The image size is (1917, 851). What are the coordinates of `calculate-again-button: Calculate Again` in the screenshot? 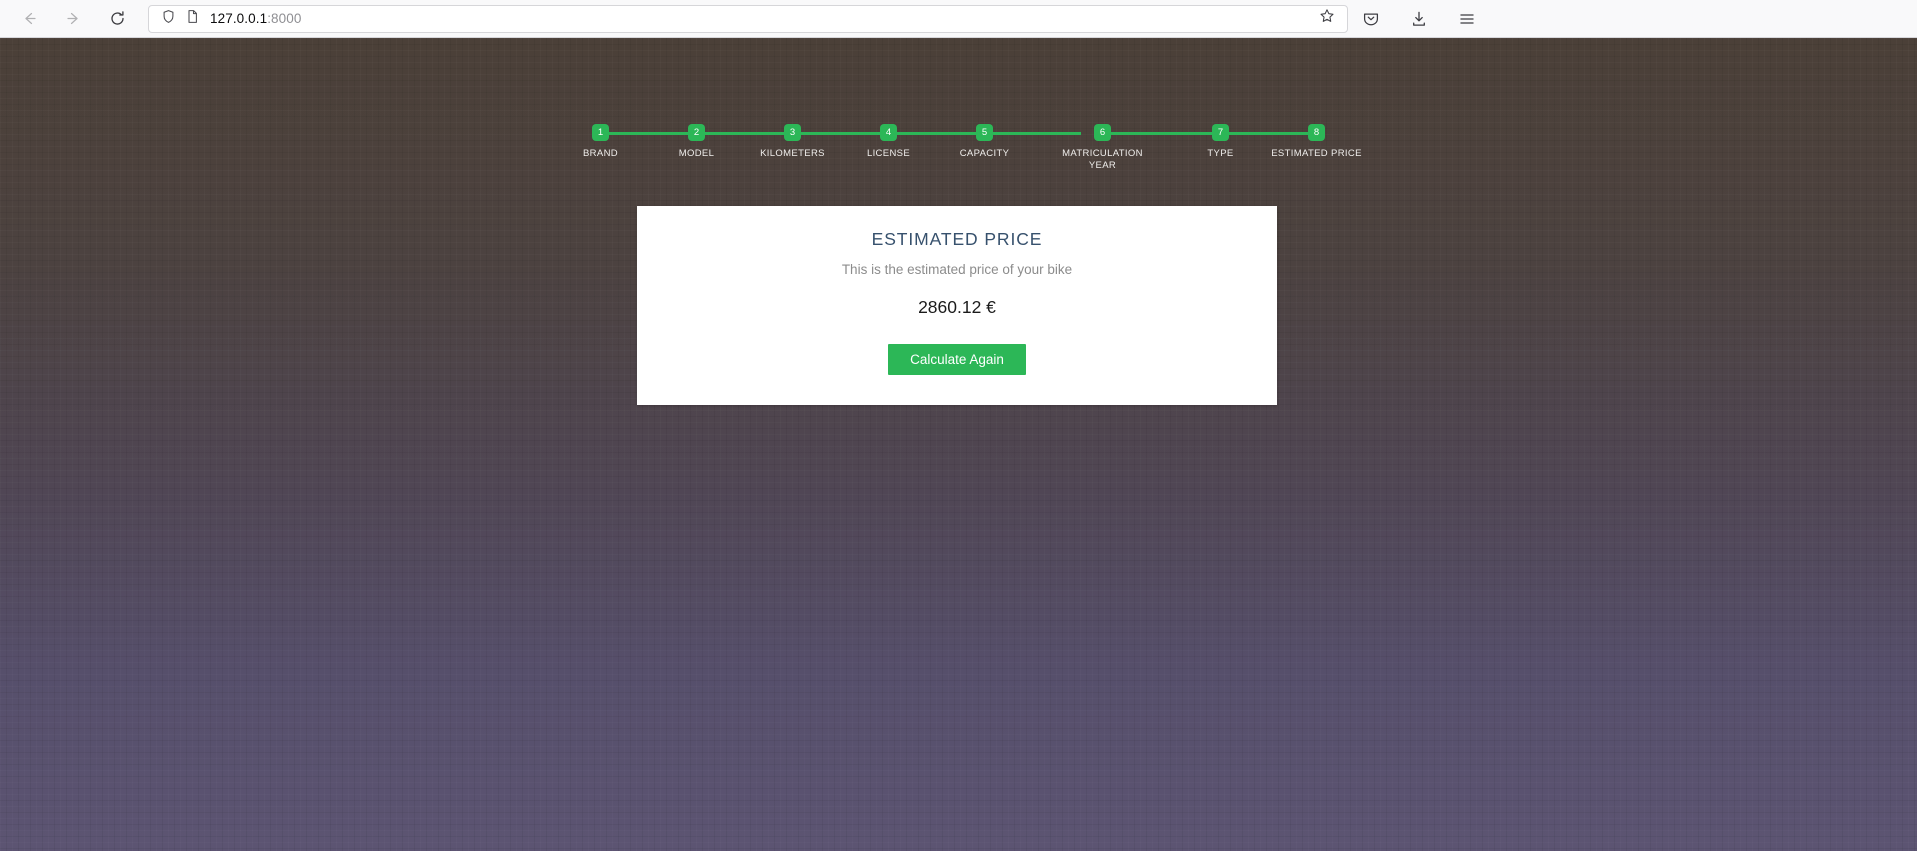 It's located at (957, 359).